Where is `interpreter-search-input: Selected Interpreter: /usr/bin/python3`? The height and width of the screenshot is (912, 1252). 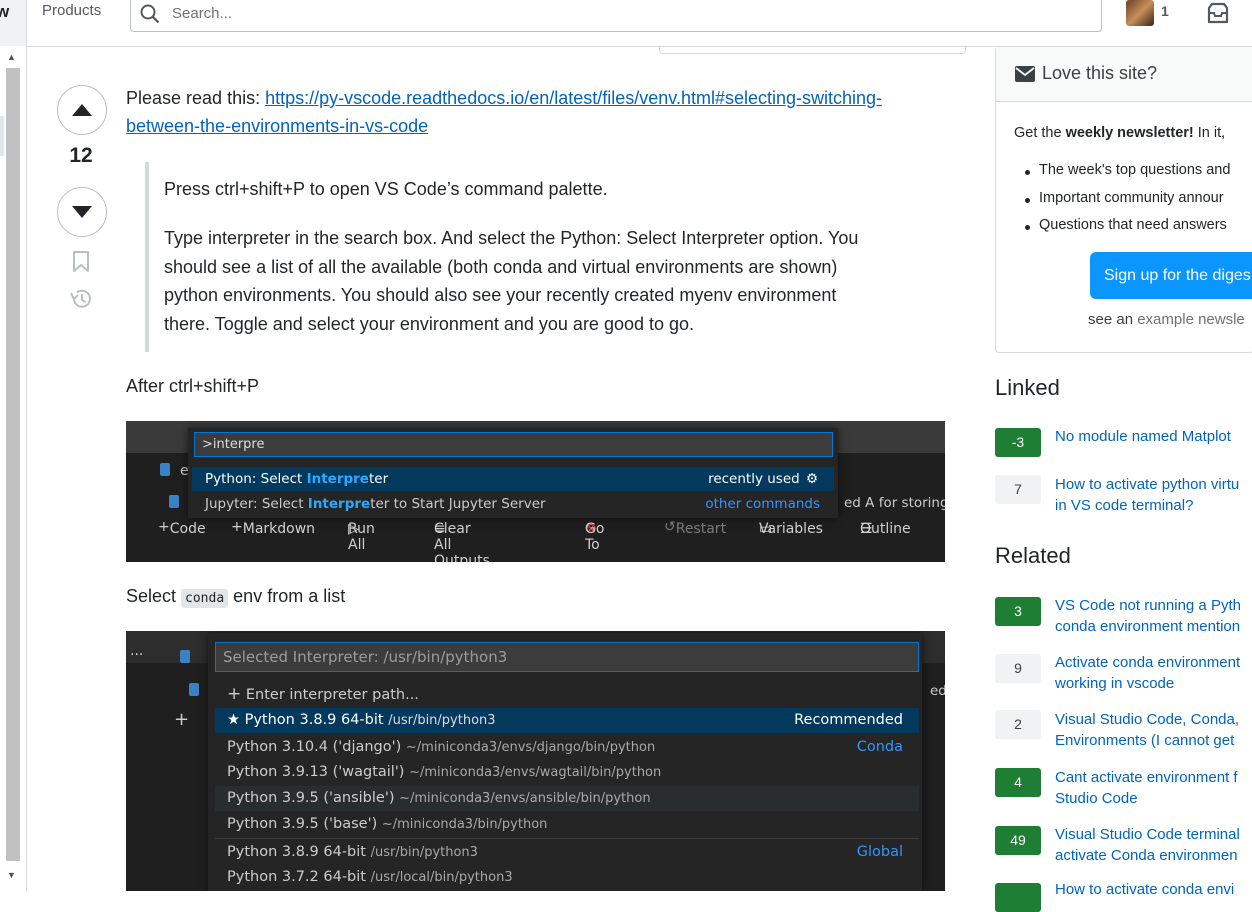 interpreter-search-input: Selected Interpreter: /usr/bin/python3 is located at coordinates (567, 657).